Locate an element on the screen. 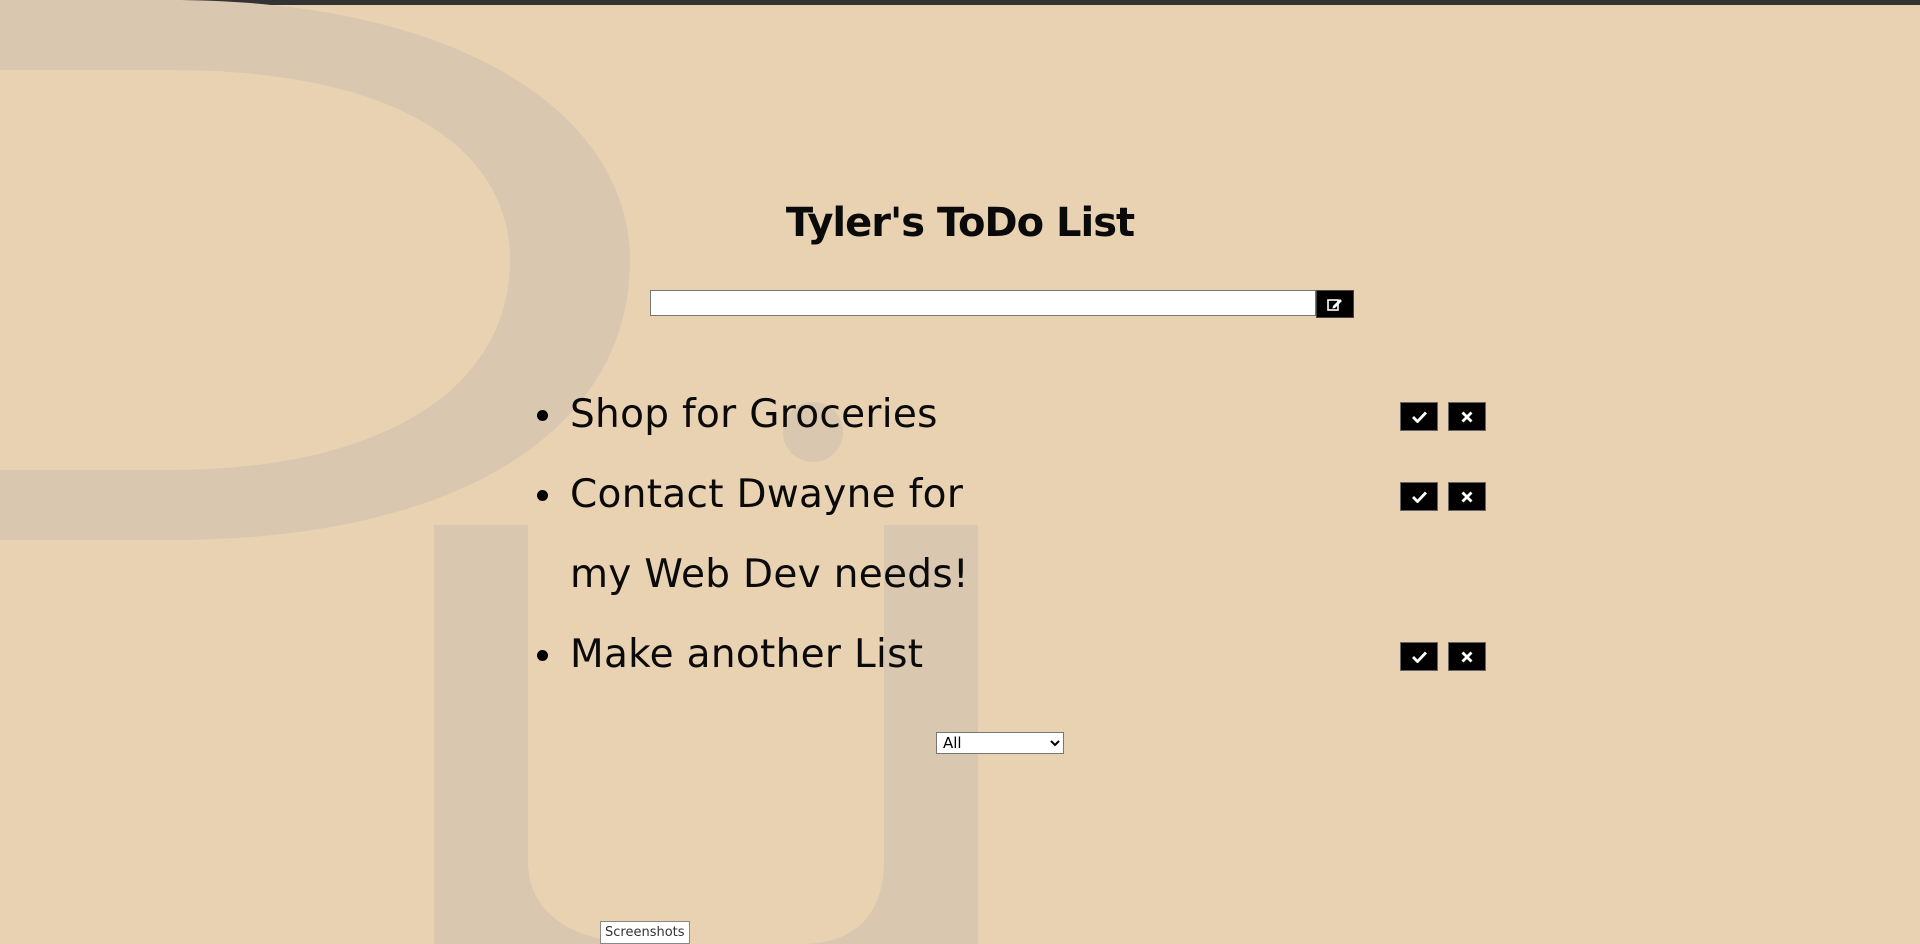 This screenshot has width=1920, height=944. todo-text: Make another List is located at coordinates (747, 654).